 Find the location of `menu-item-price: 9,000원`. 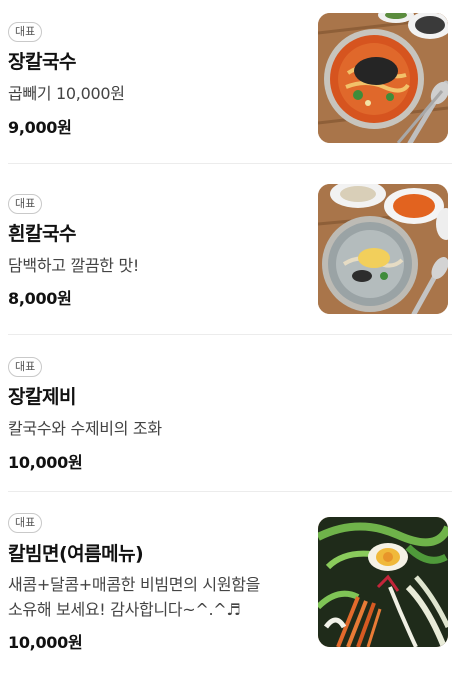

menu-item-price: 9,000원 is located at coordinates (40, 127).